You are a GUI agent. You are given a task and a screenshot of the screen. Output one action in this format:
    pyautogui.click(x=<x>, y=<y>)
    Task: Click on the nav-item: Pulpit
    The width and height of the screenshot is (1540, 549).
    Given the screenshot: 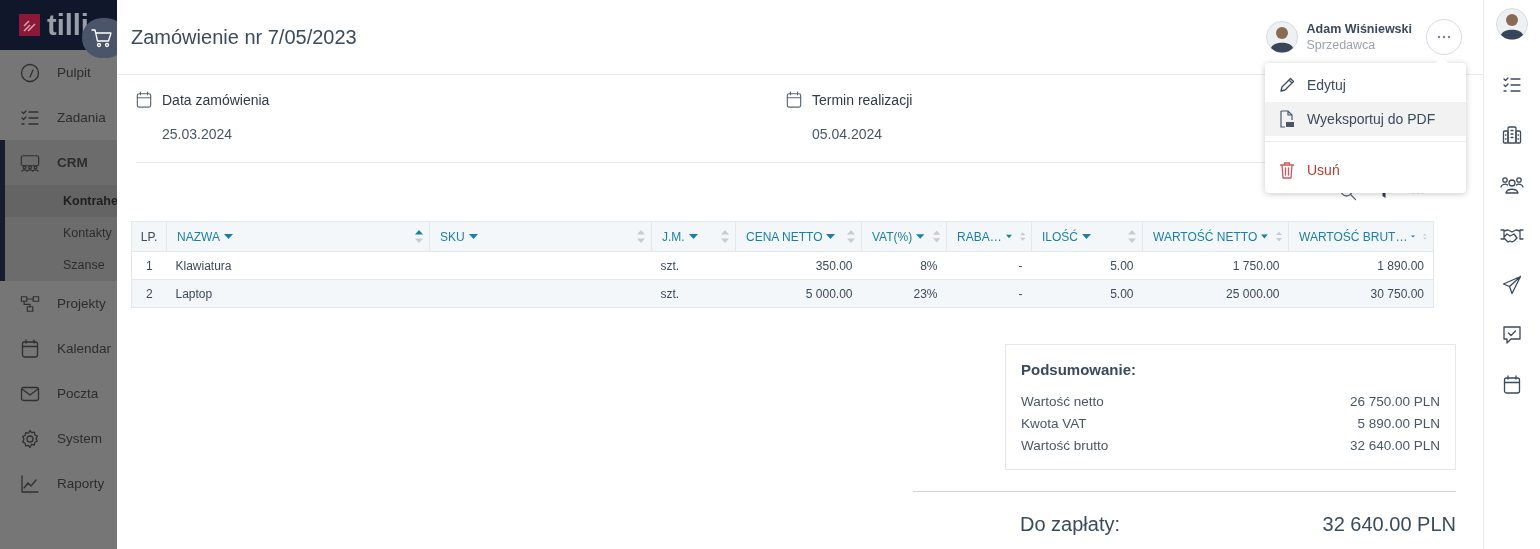 What is the action you would take?
    pyautogui.click(x=58, y=72)
    